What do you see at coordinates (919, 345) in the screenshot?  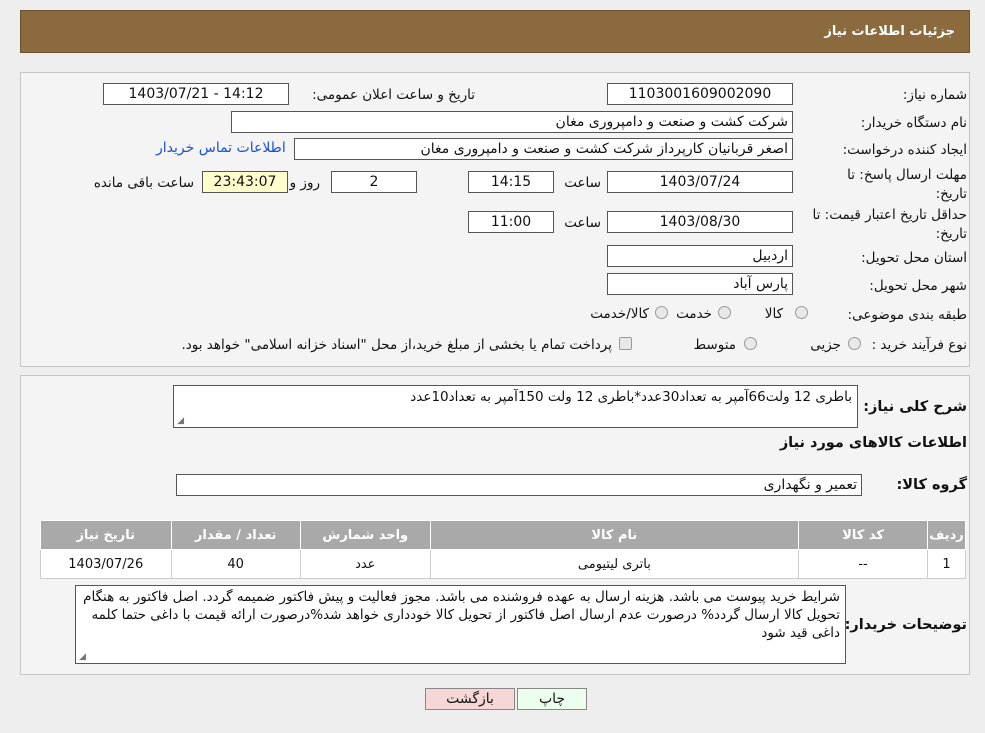 I see `process-label: نوع فرآیند خرید :` at bounding box center [919, 345].